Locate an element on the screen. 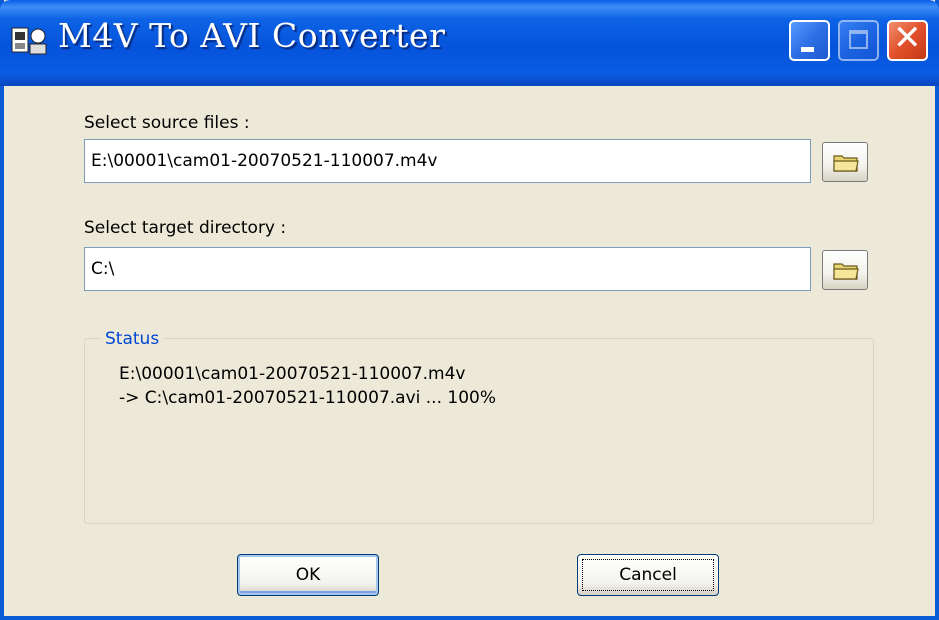 Image resolution: width=939 pixels, height=620 pixels. maximize-icon is located at coordinates (858, 39).